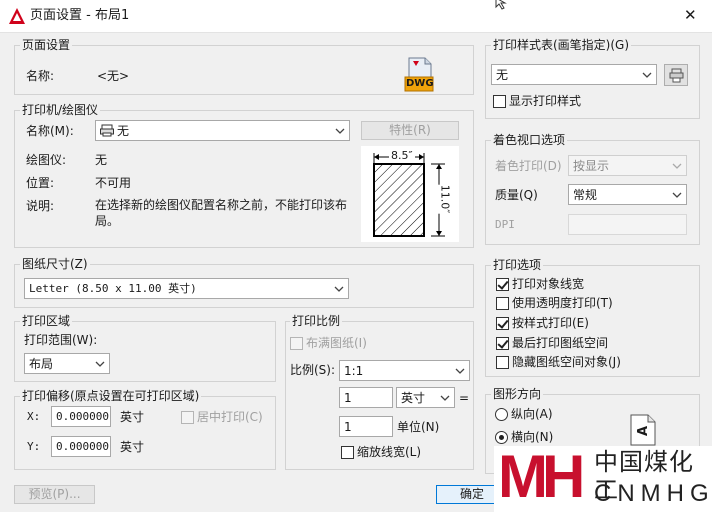 Image resolution: width=712 pixels, height=512 pixels. I want to click on orientation-page-letter: A, so click(644, 431).